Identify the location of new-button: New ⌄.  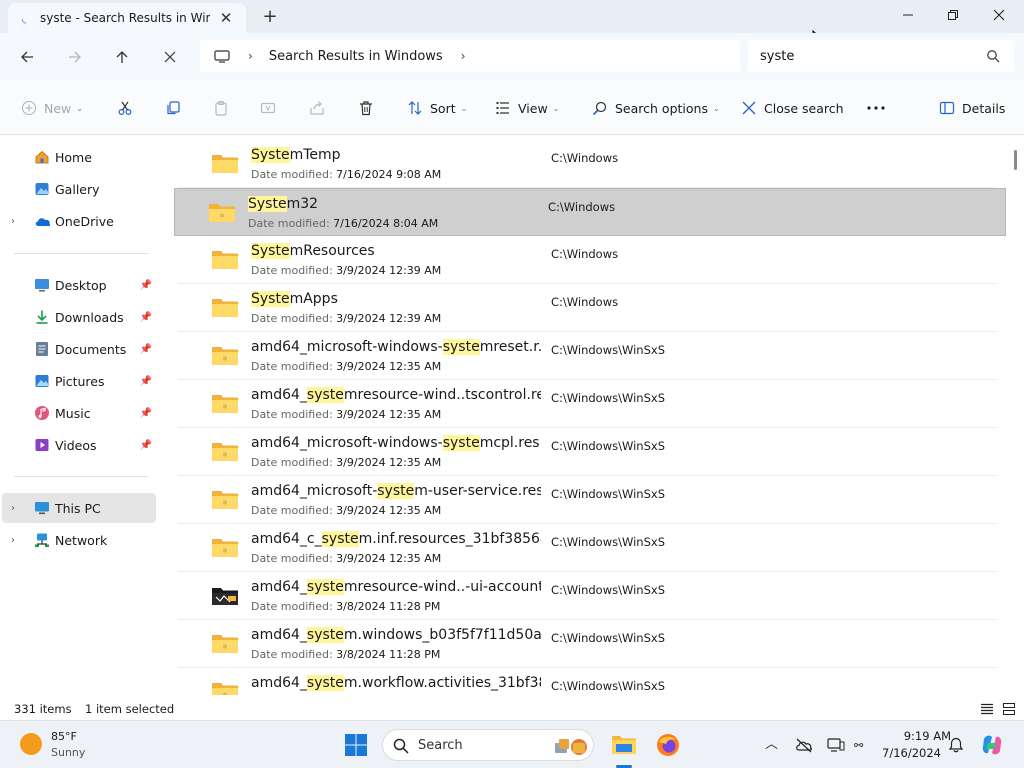
(51, 108).